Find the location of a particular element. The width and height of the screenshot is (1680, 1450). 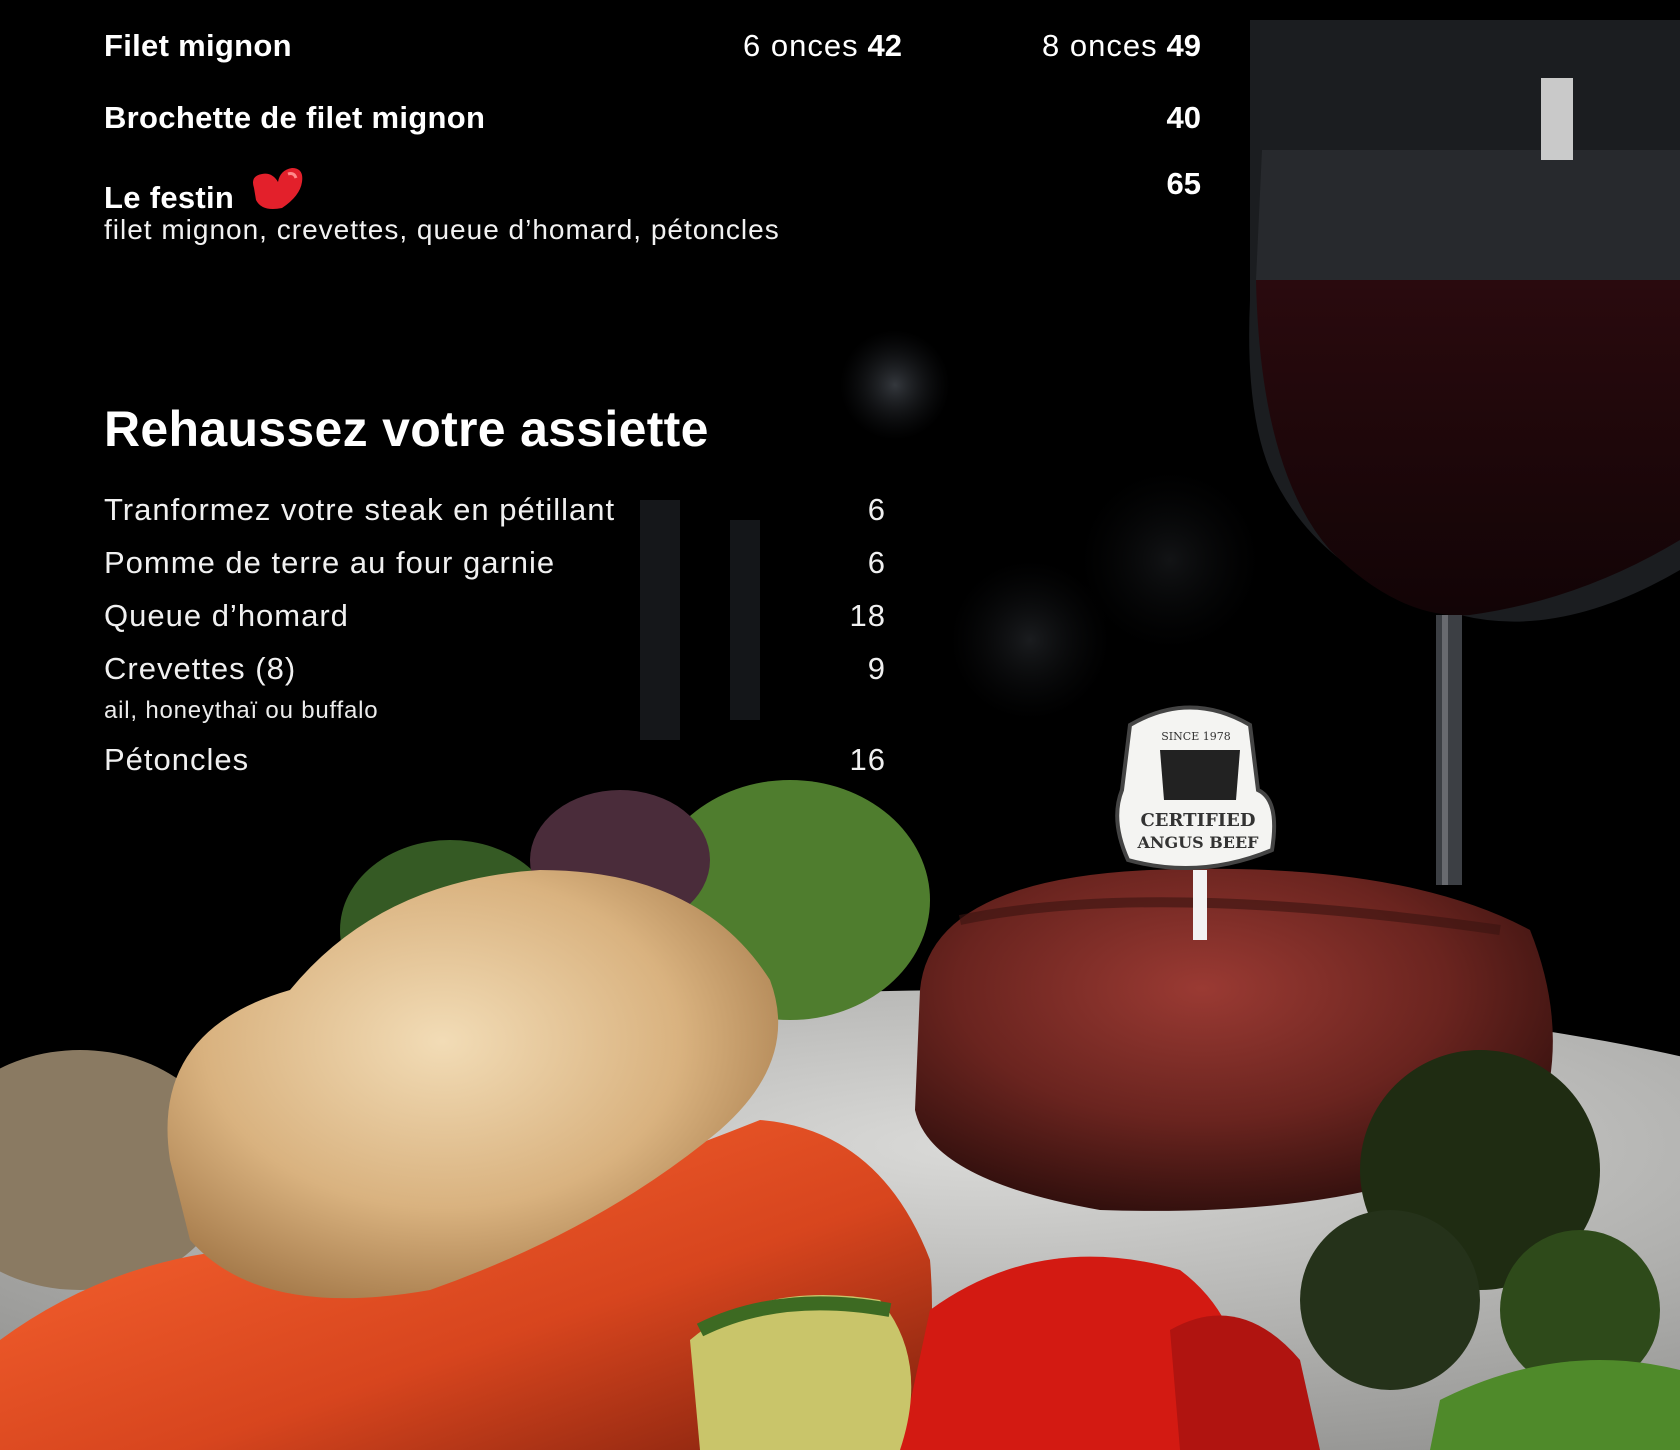

section-title: Rehaussez votre assiette is located at coordinates (406, 429).